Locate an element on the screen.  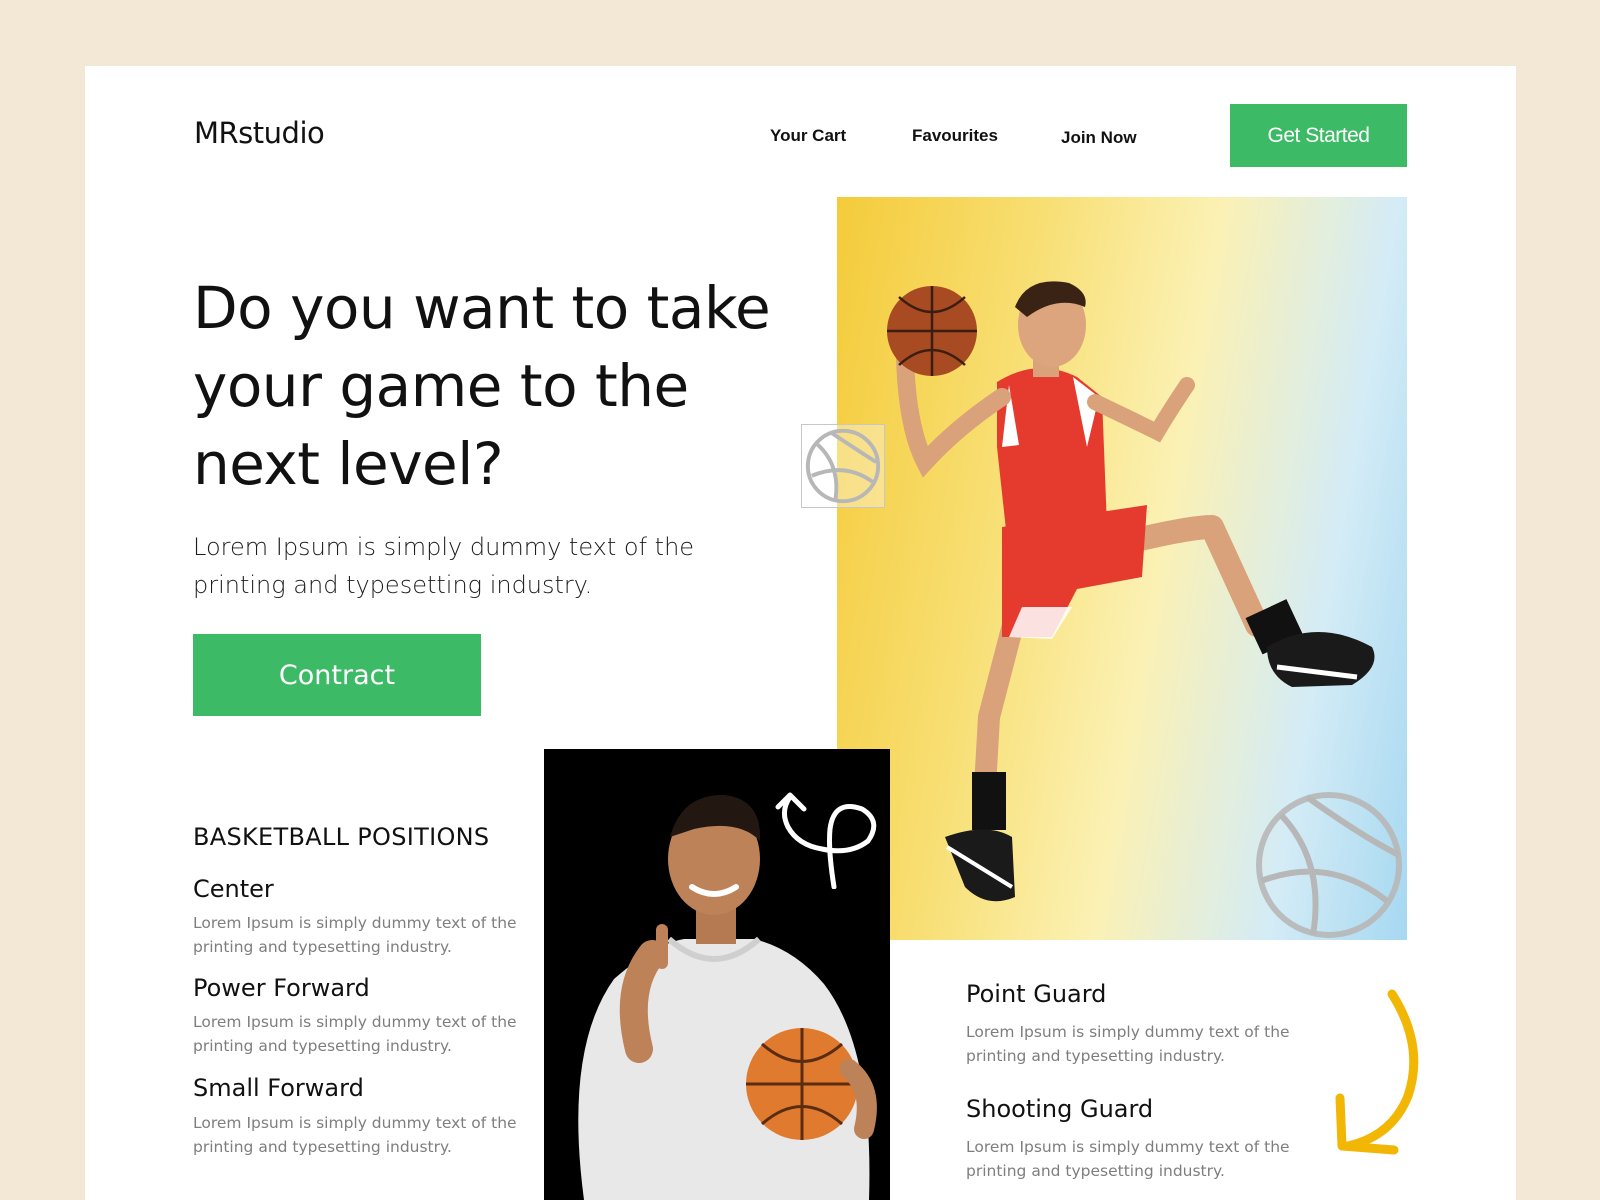
position-name: Point Guard is located at coordinates (1036, 994).